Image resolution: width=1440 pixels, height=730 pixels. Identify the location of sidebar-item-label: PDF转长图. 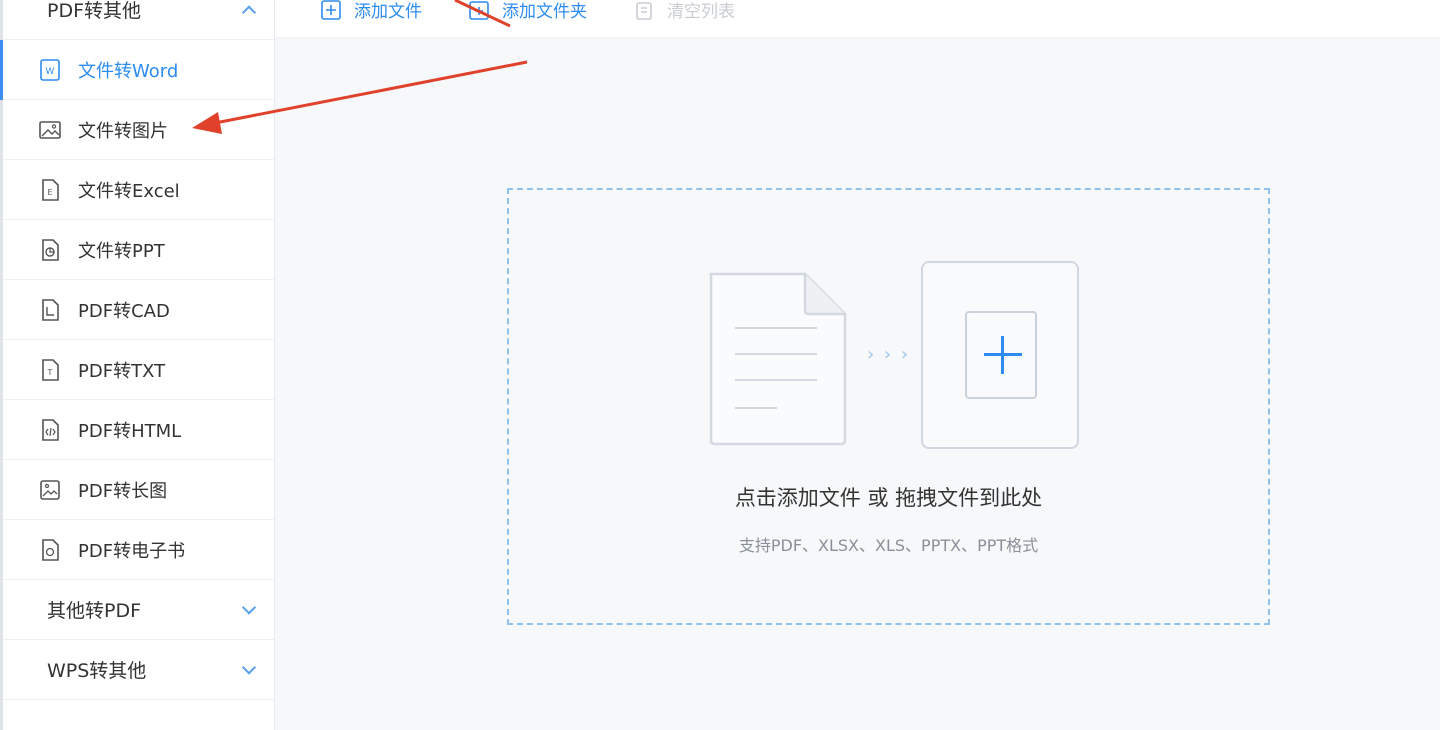
(123, 491).